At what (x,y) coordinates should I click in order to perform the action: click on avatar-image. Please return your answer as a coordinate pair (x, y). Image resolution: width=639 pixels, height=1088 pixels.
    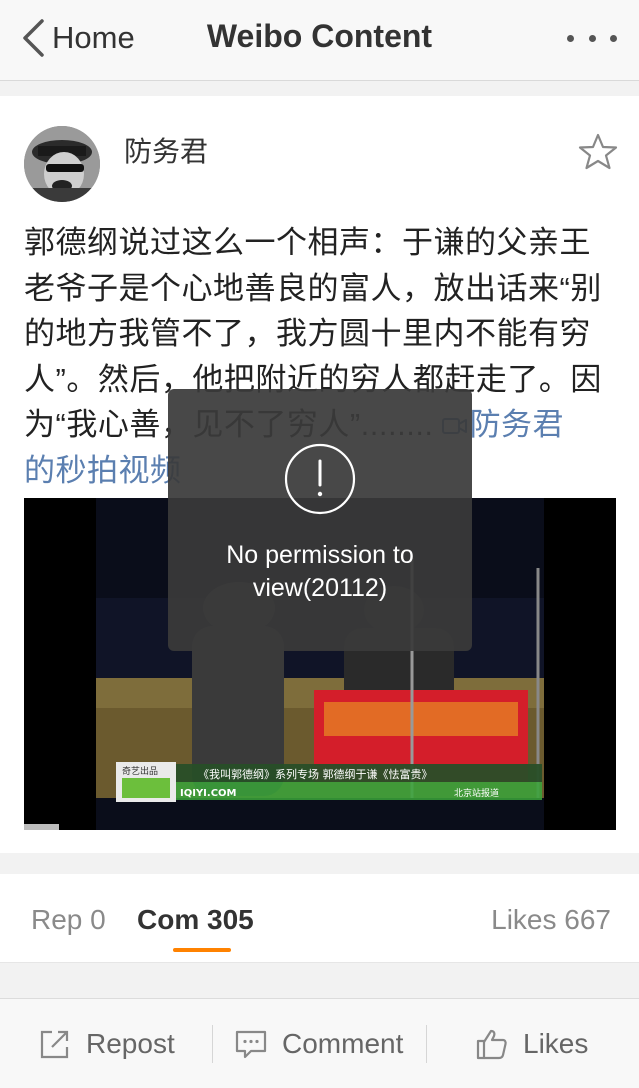
    Looking at the image, I should click on (62, 164).